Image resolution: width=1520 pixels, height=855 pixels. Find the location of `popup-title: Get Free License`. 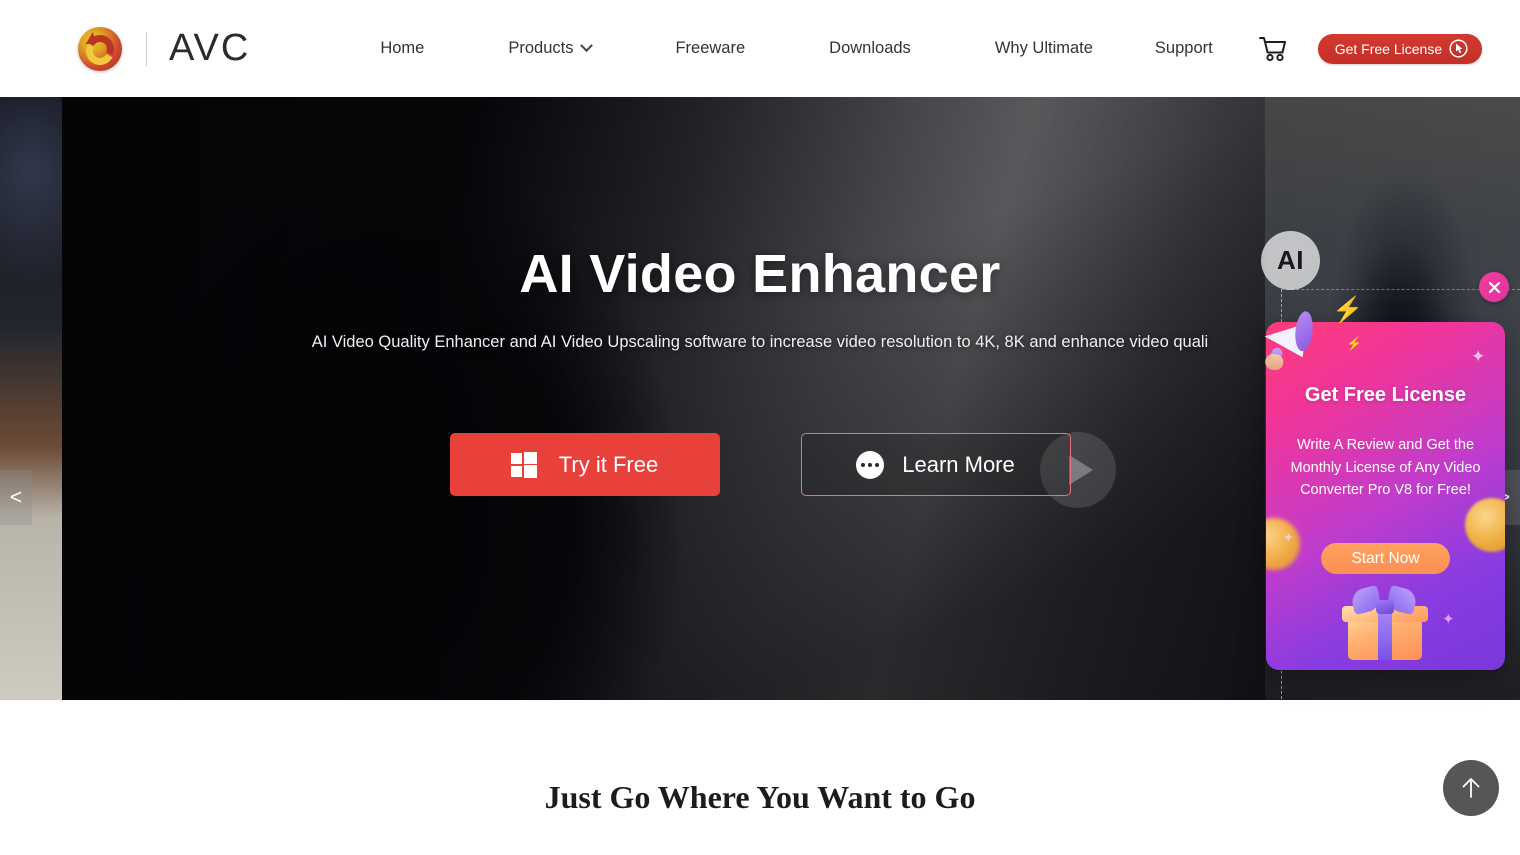

popup-title: Get Free License is located at coordinates (1385, 395).